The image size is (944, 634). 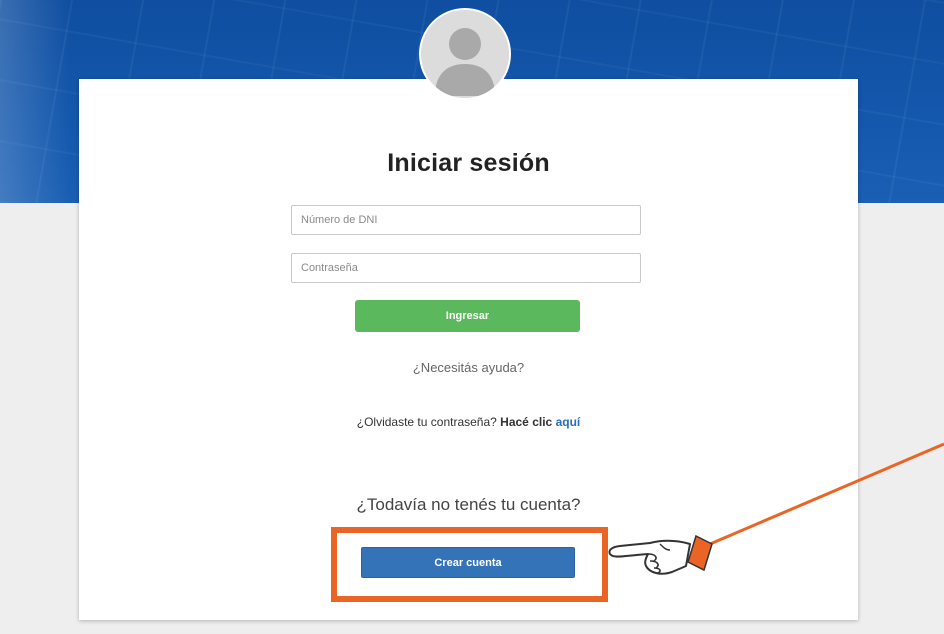 What do you see at coordinates (568, 422) in the screenshot?
I see `forgot-password-link: aquí` at bounding box center [568, 422].